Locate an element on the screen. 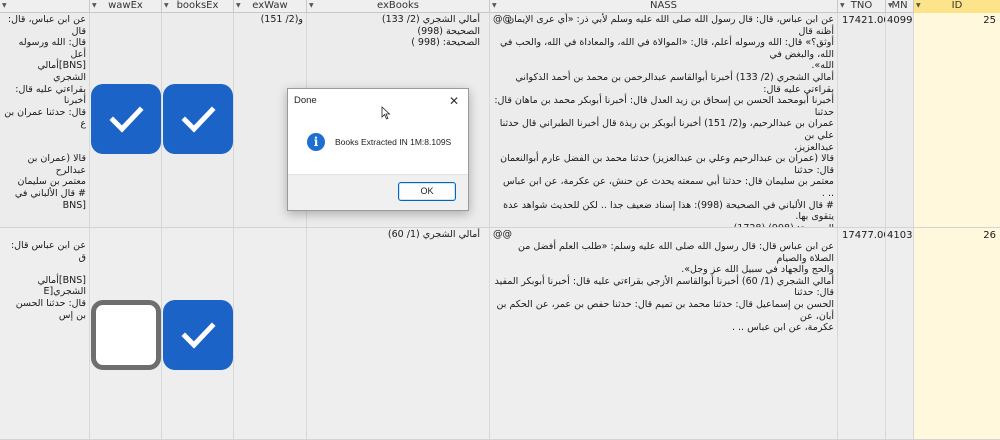 The image size is (1000, 440). ok-button: OK is located at coordinates (427, 191).